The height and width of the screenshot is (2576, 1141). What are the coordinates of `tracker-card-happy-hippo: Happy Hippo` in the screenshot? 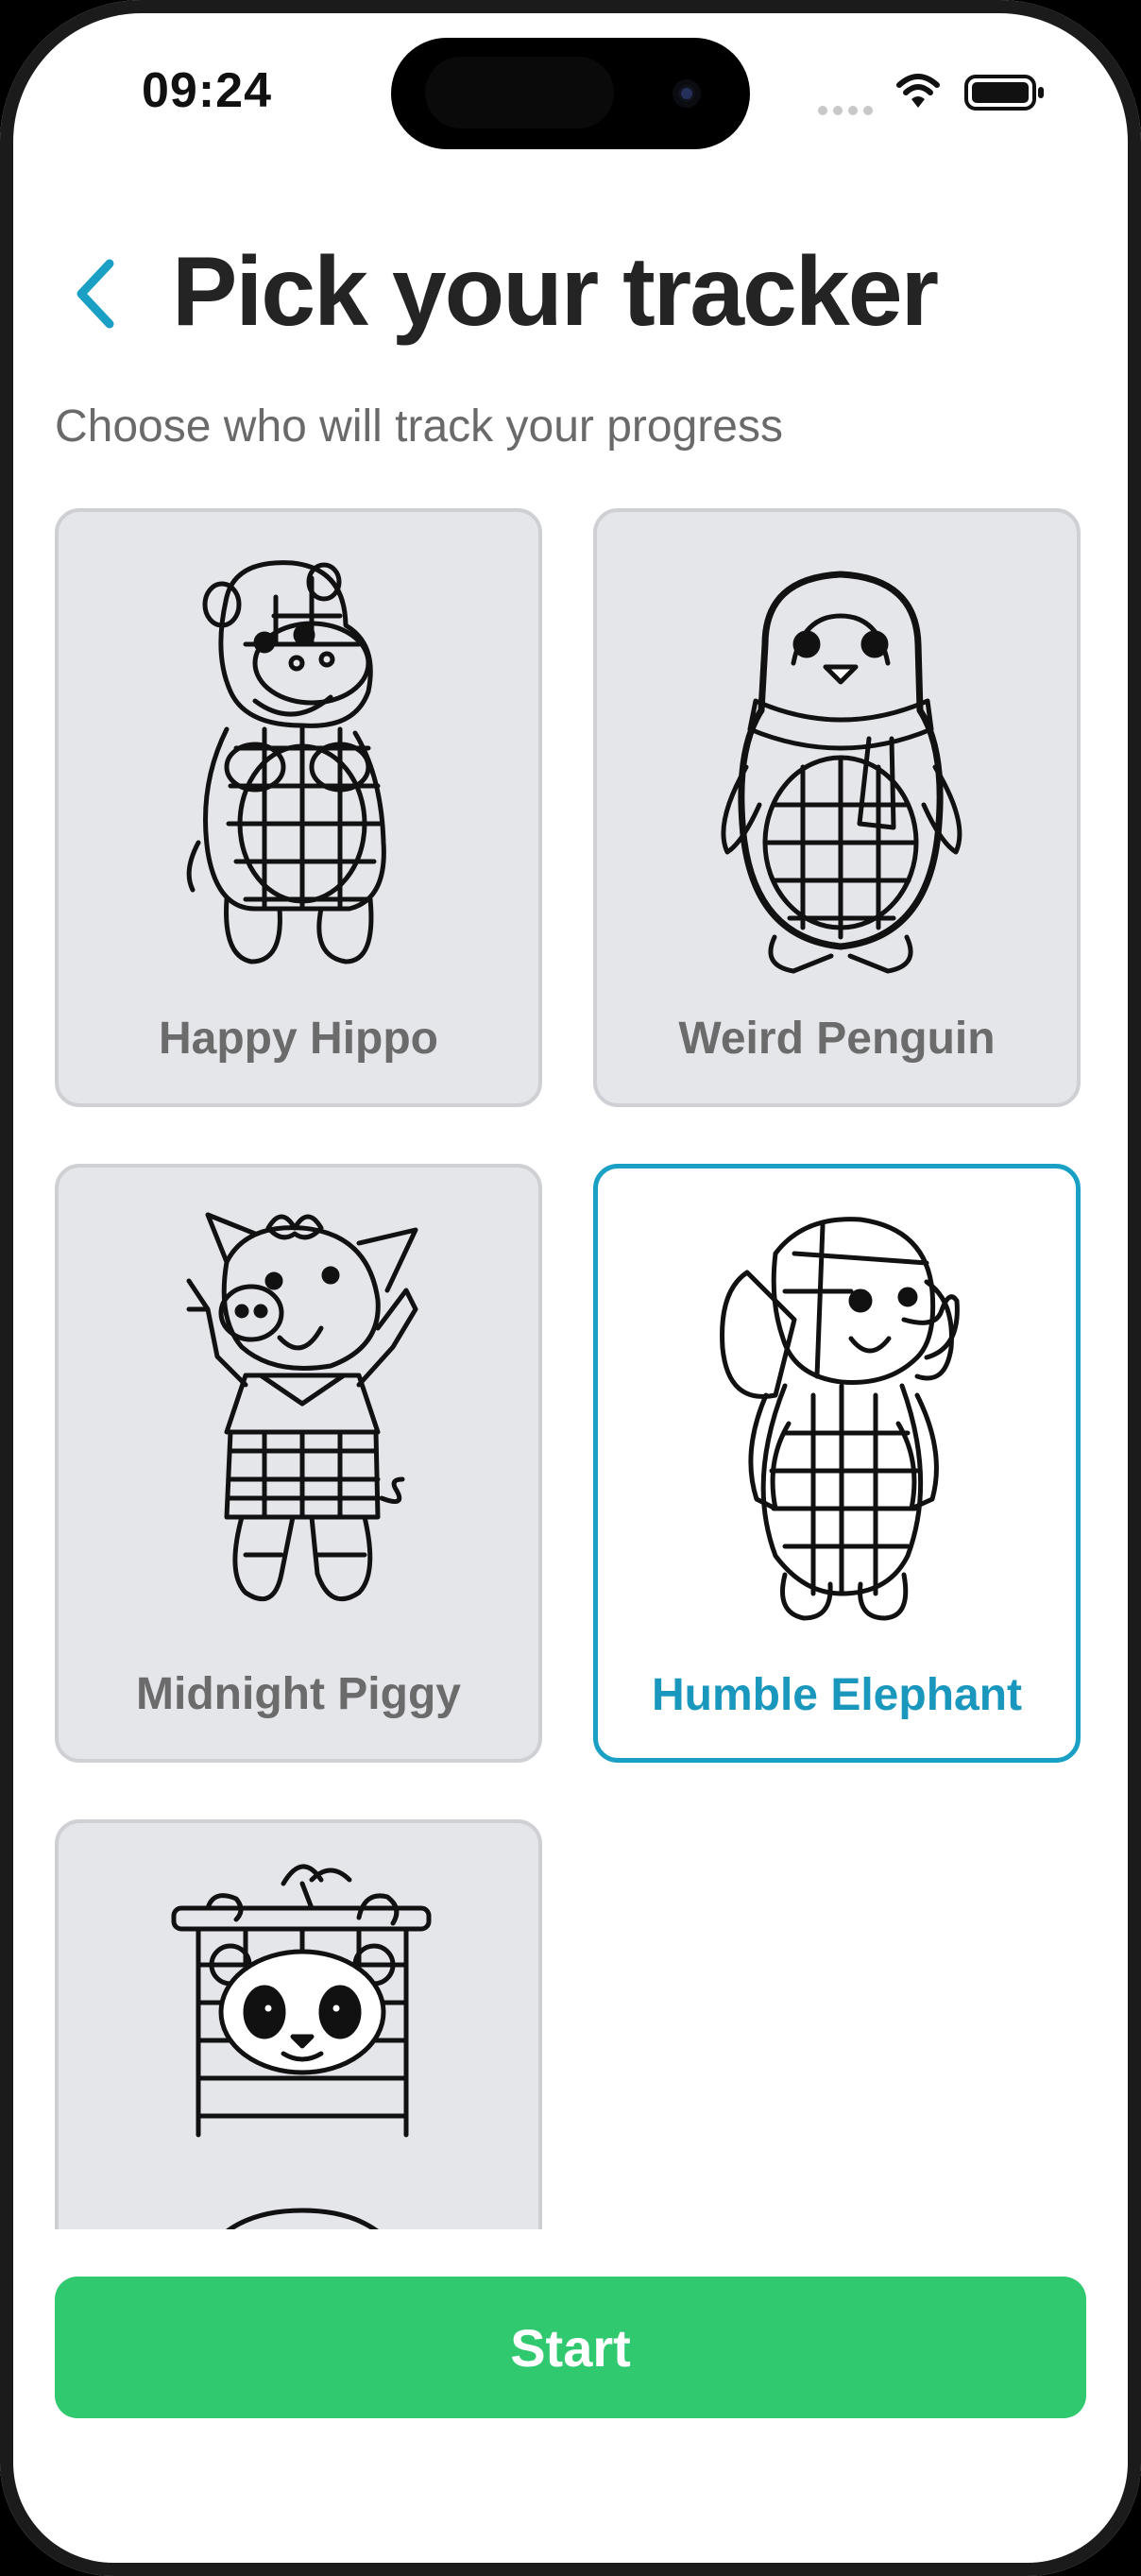 It's located at (298, 808).